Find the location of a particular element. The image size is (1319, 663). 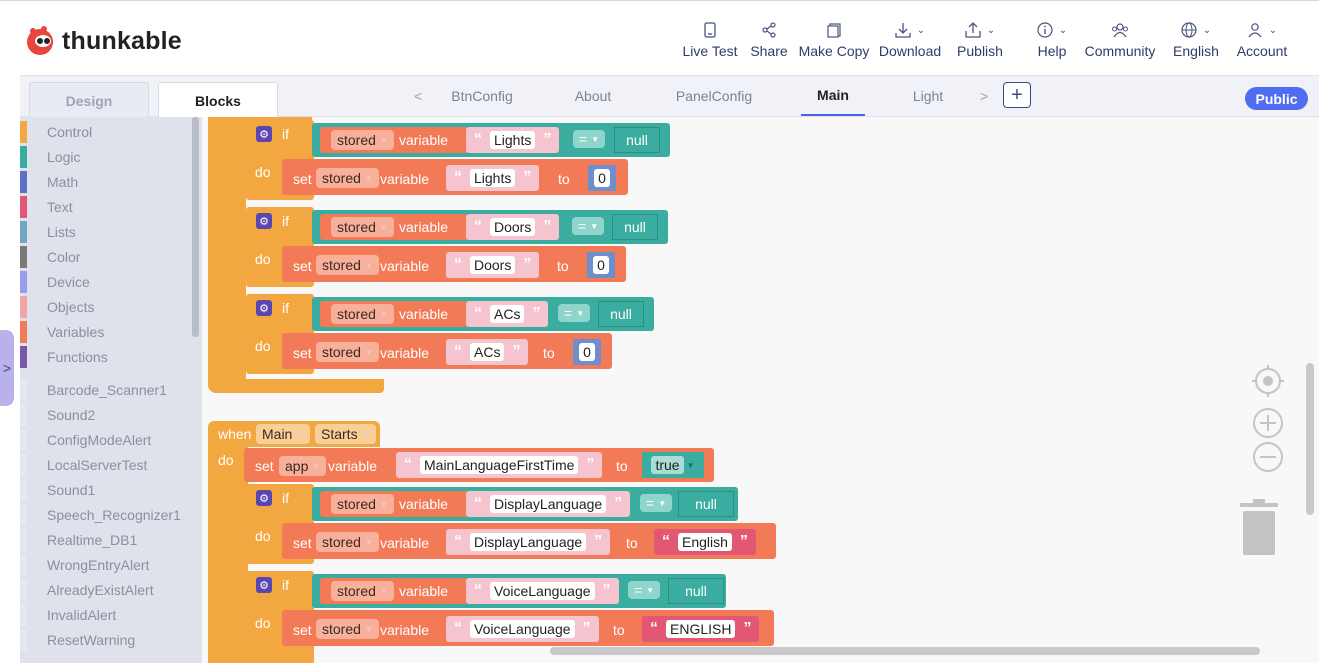

sidebar-category: Color is located at coordinates (110, 257).